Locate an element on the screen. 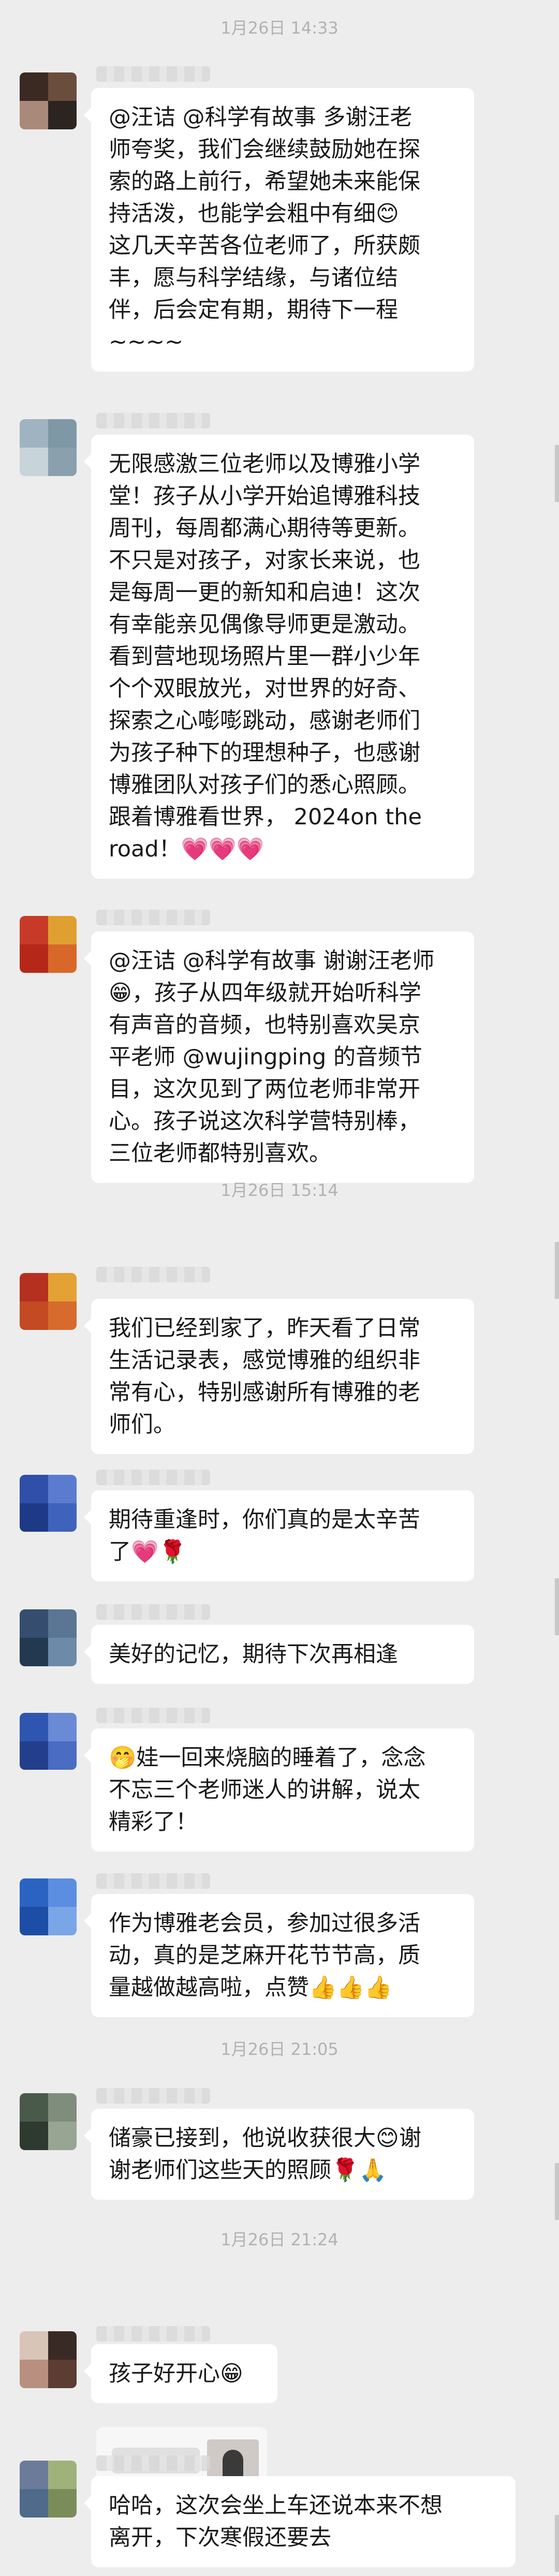 The width and height of the screenshot is (559, 2576). message-bubble: 🤭娃一回来烧脑的睡着了，念念 不忘三个老师迷人的讲解，说太 精彩了！ is located at coordinates (279, 1790).